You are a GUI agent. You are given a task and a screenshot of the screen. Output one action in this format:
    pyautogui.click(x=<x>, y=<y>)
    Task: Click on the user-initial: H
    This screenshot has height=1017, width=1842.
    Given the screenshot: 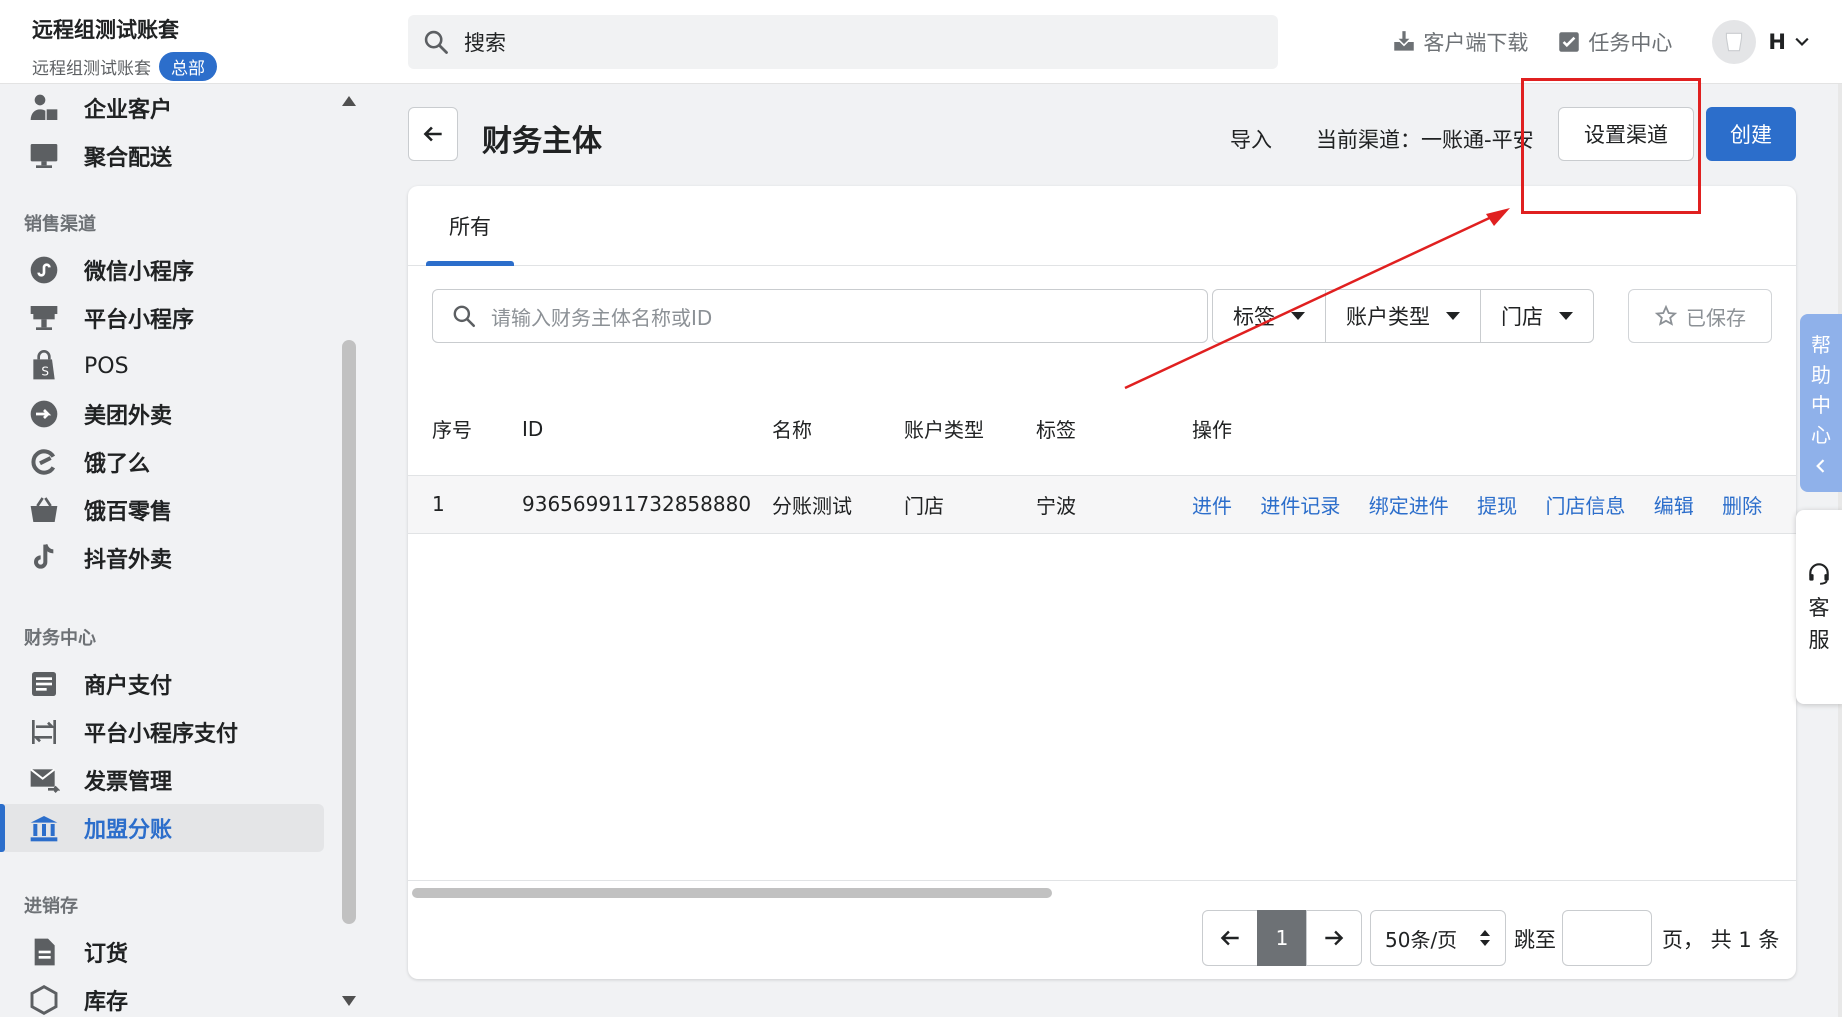 What is the action you would take?
    pyautogui.click(x=1777, y=42)
    